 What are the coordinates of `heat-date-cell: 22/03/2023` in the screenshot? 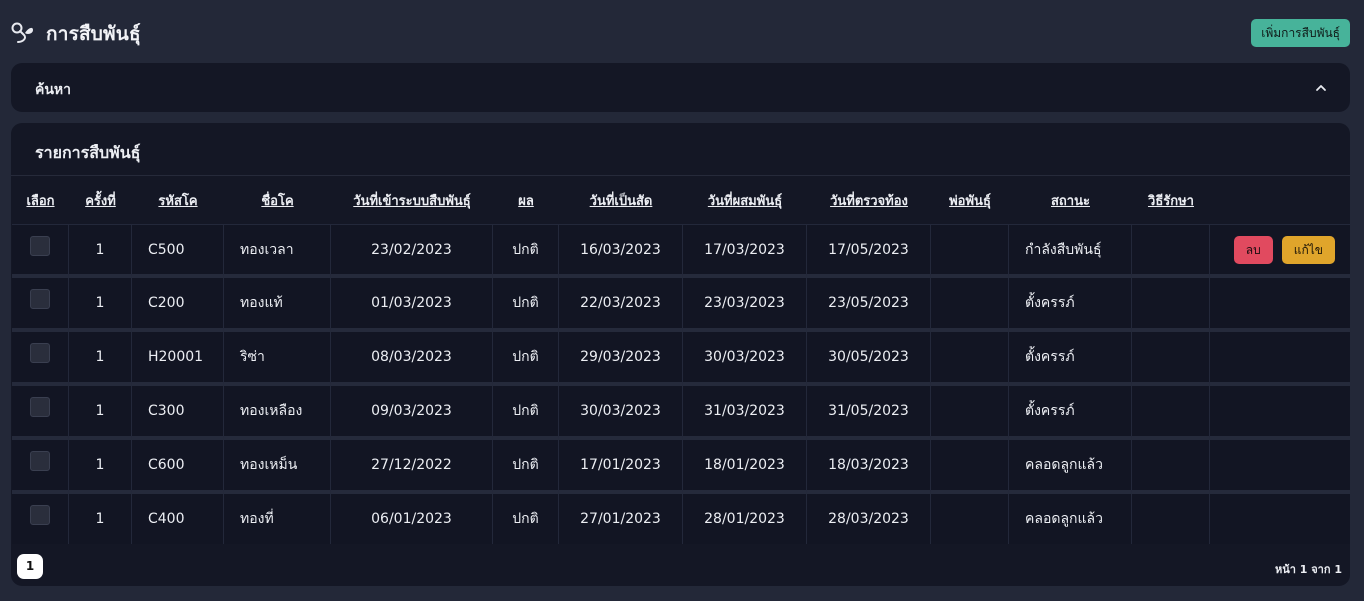 It's located at (621, 305).